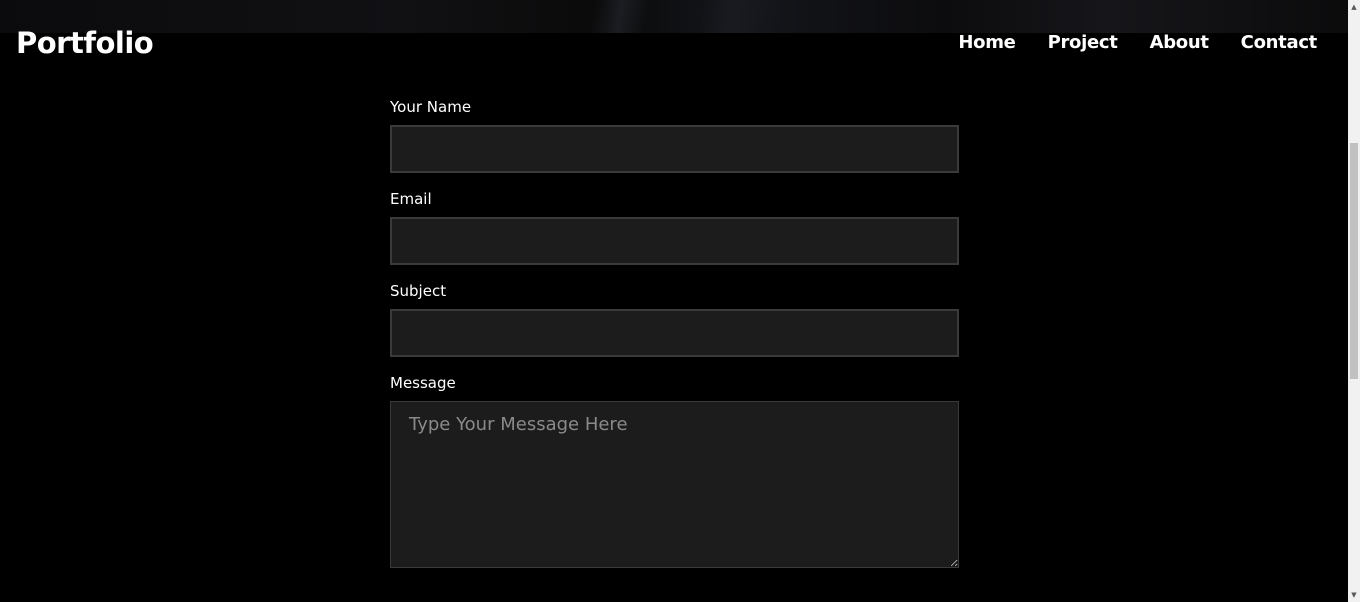 This screenshot has width=1360, height=602. What do you see at coordinates (1279, 43) in the screenshot?
I see `nav-link-contact: Contact` at bounding box center [1279, 43].